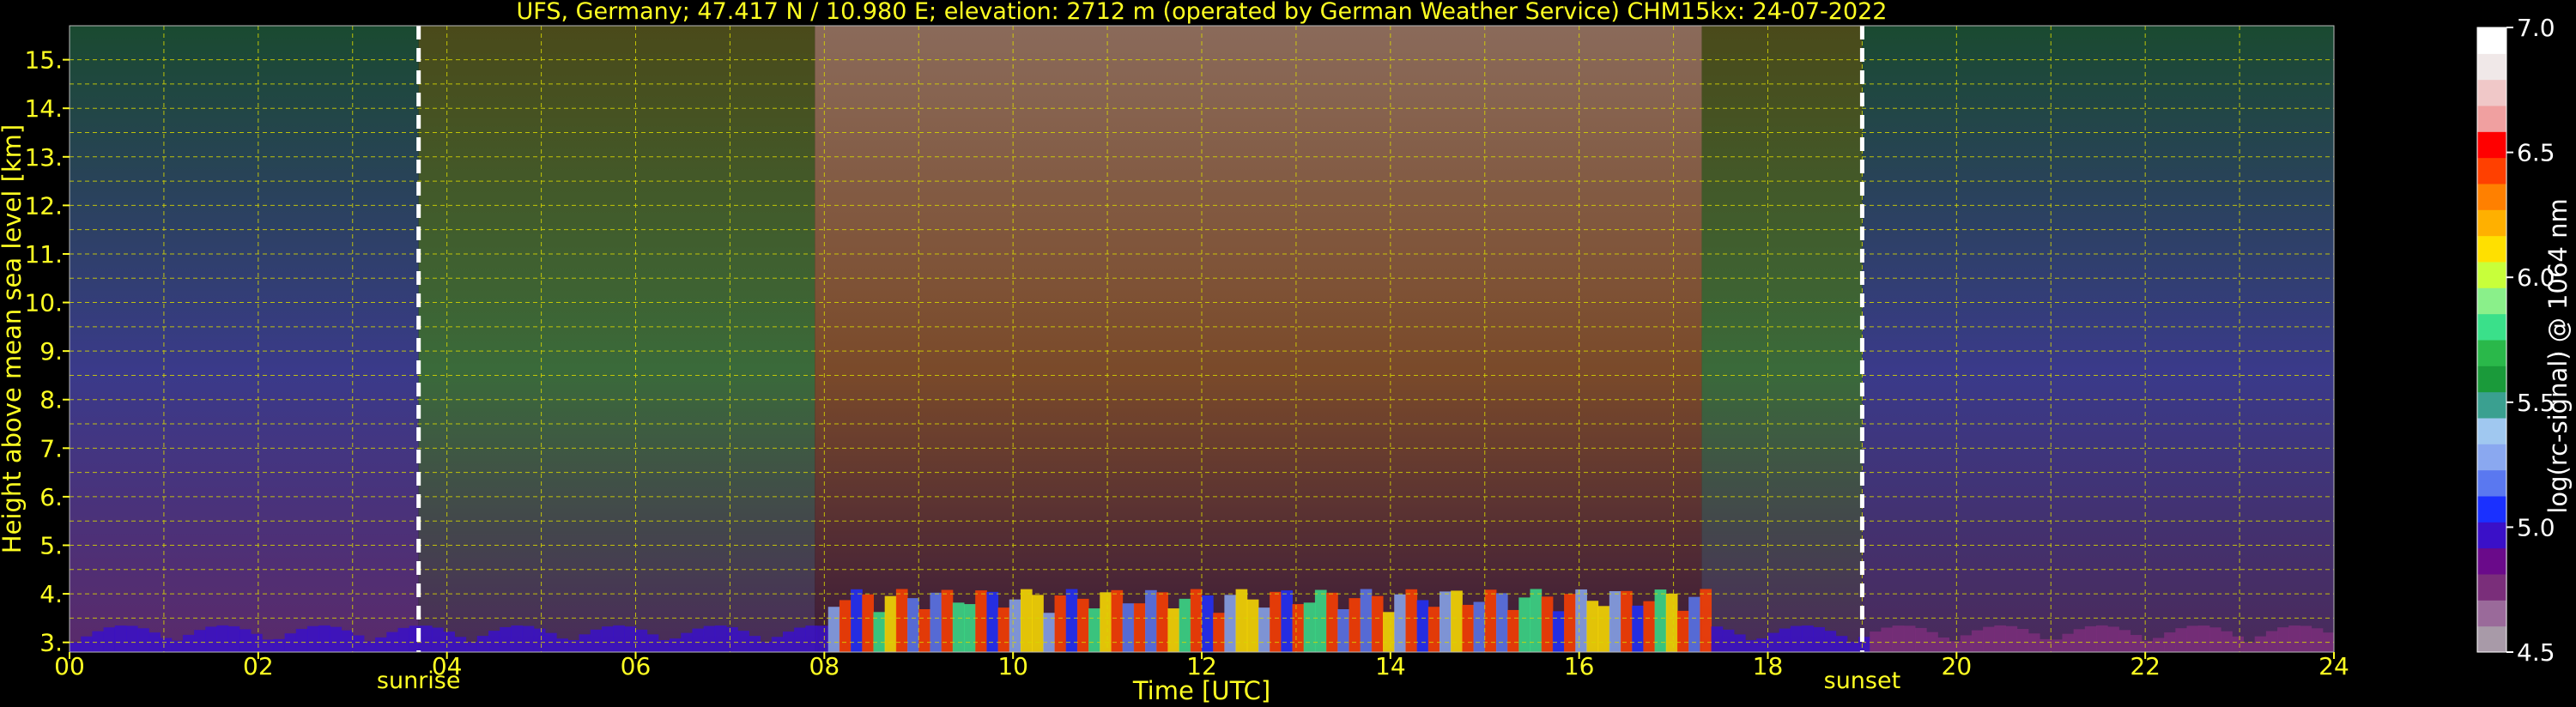 The width and height of the screenshot is (2576, 707). I want to click on y-tick-label: 7., so click(51, 448).